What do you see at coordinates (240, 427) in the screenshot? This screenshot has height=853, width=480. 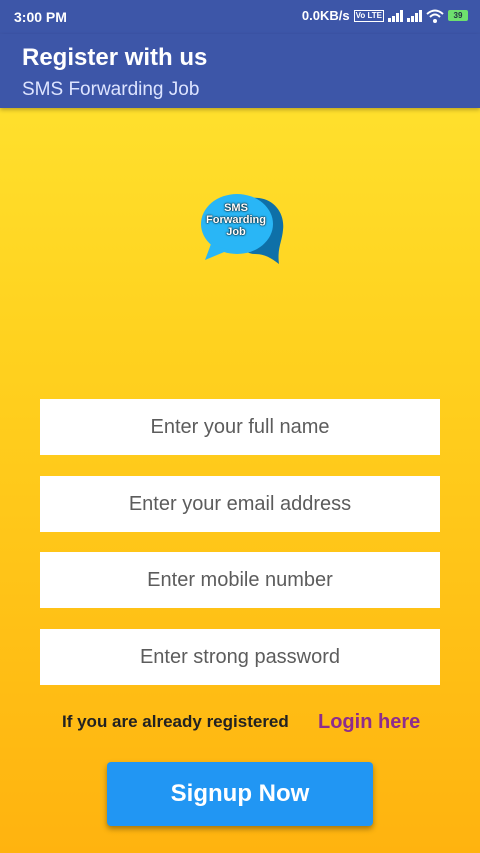 I see `full-name-input` at bounding box center [240, 427].